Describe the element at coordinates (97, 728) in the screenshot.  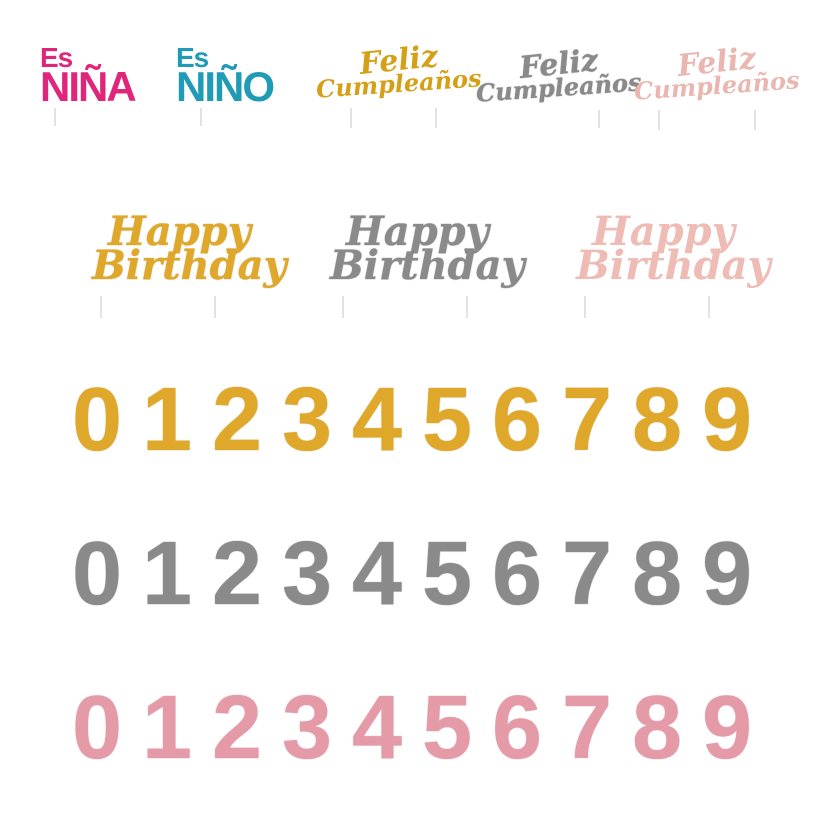
I see `rose-number-0: 0` at that location.